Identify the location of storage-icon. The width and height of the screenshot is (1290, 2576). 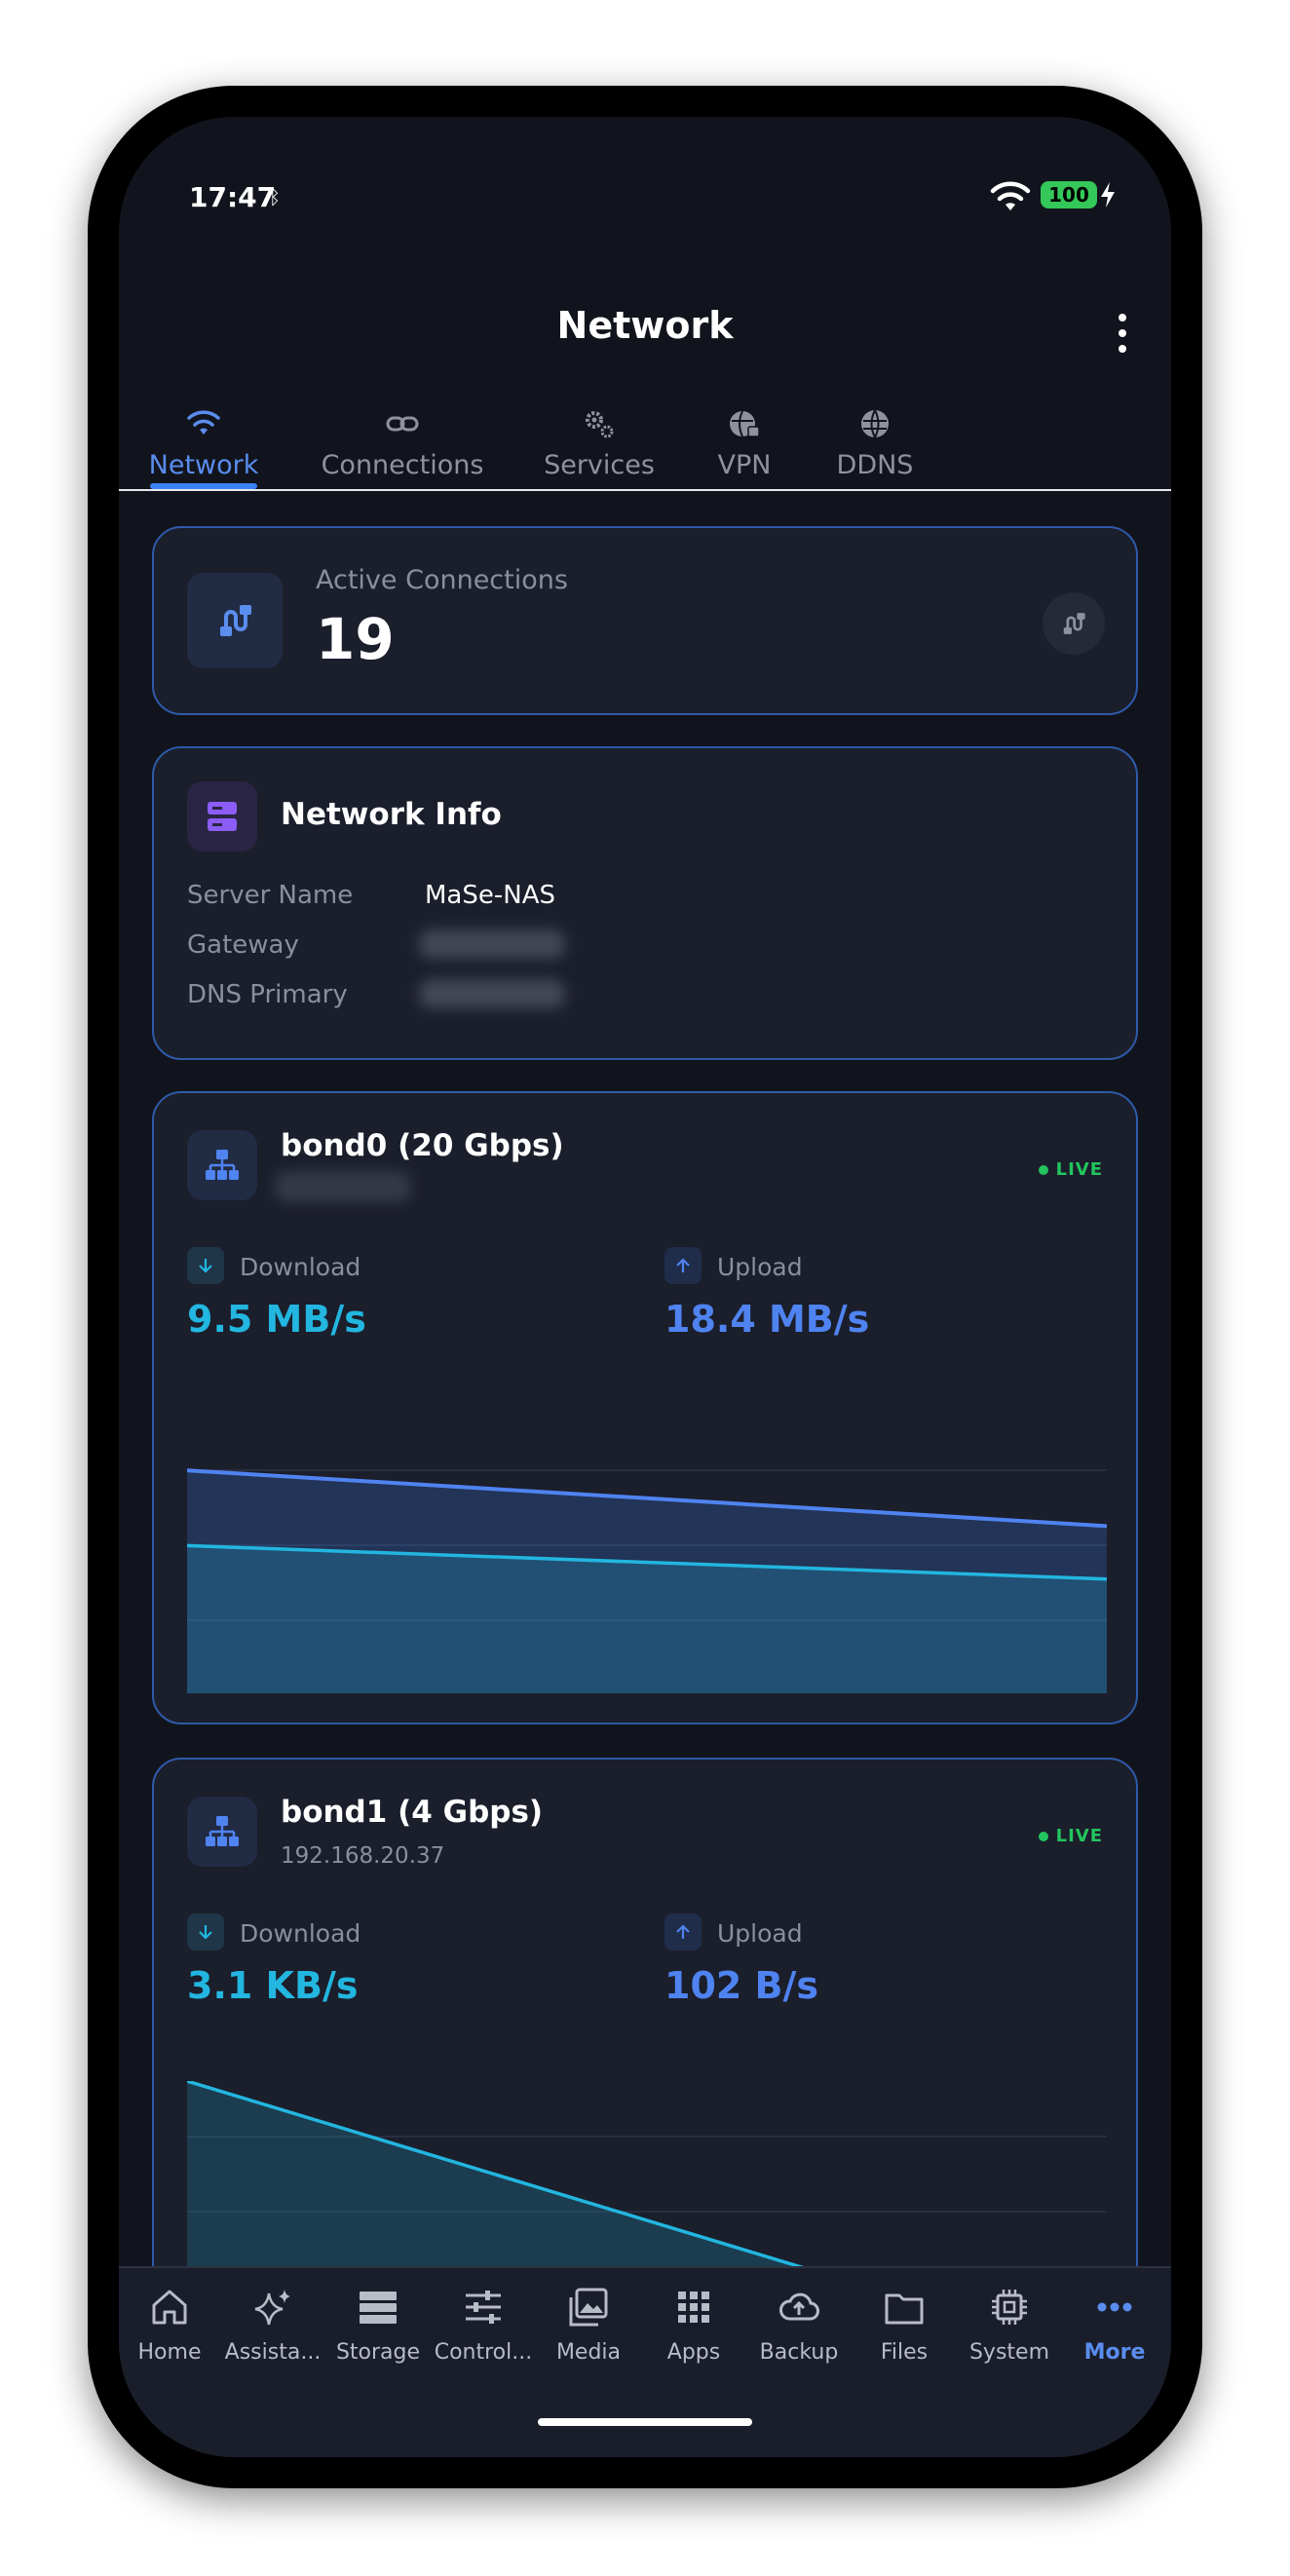
(378, 2308).